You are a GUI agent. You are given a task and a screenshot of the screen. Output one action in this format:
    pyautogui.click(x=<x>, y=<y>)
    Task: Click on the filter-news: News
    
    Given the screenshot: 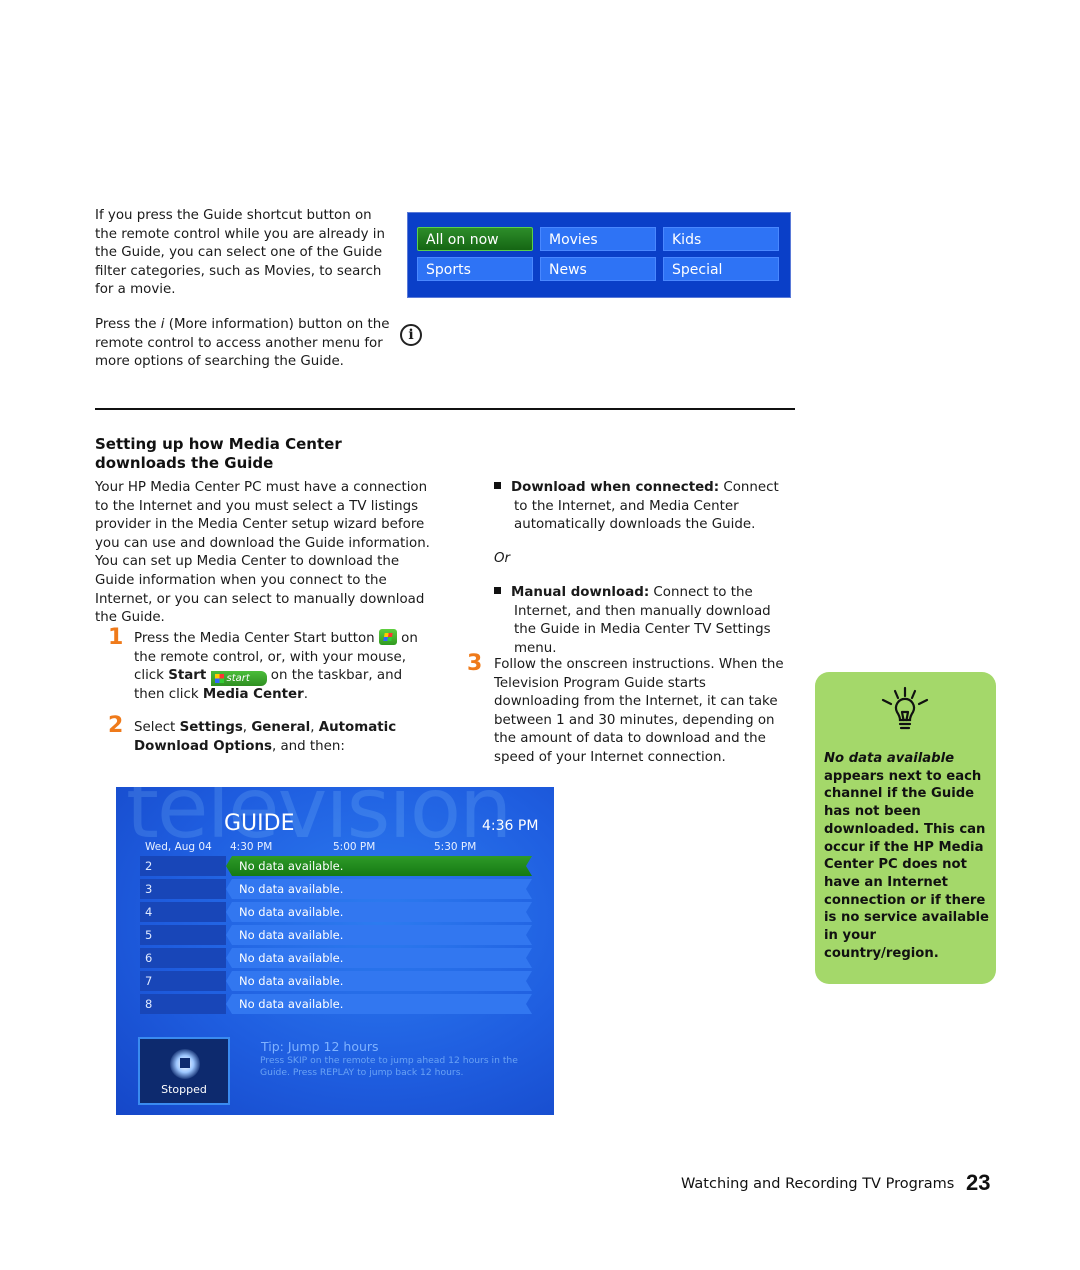 What is the action you would take?
    pyautogui.click(x=598, y=269)
    